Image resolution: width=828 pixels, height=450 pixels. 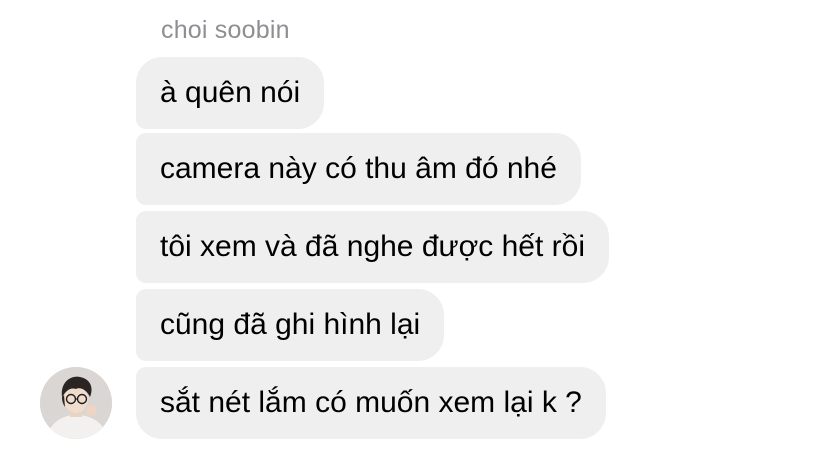 I want to click on avatar-photo-icon, so click(x=76, y=403).